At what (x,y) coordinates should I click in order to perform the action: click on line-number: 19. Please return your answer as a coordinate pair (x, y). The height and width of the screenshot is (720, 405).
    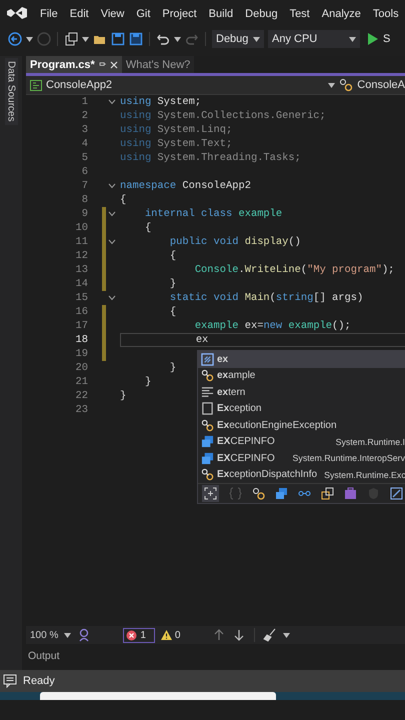
    Looking at the image, I should click on (81, 354).